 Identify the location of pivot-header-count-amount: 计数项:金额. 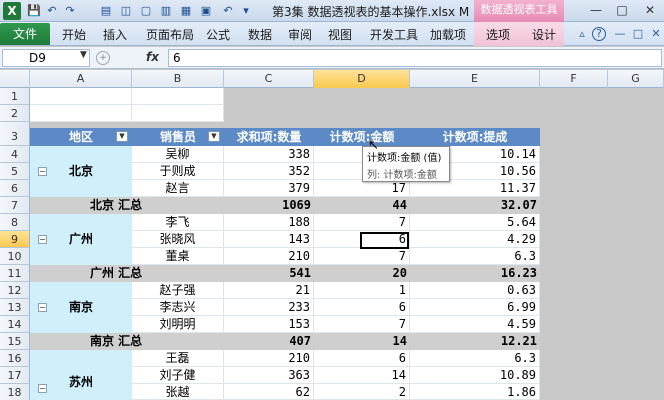
(362, 137).